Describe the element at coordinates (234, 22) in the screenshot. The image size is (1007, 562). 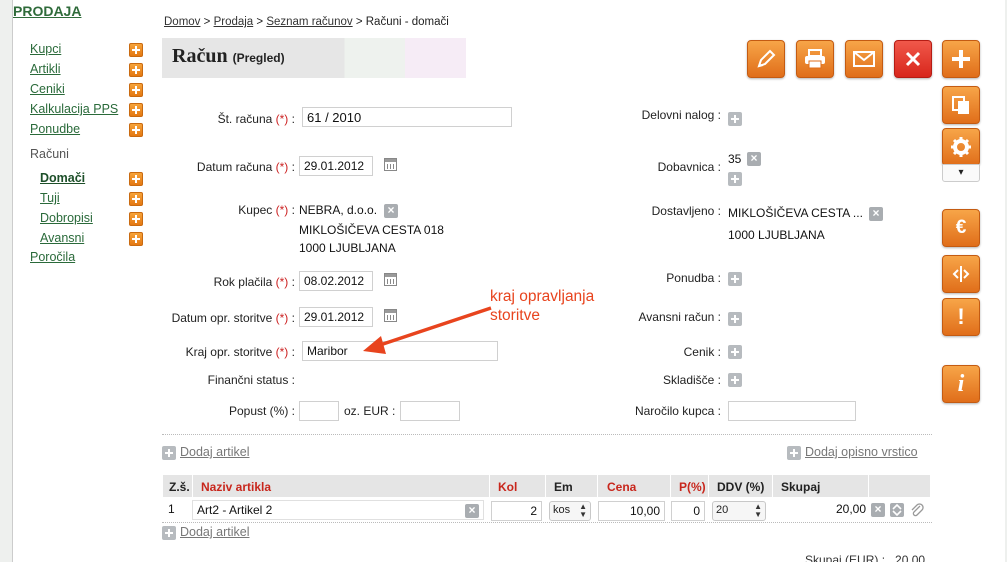
I see `breadcrumb-prodaja: Prodaja` at that location.